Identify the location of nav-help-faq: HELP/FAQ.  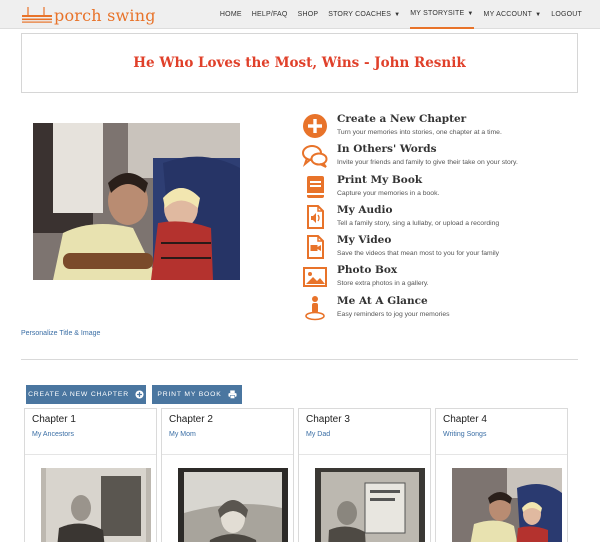
(270, 14).